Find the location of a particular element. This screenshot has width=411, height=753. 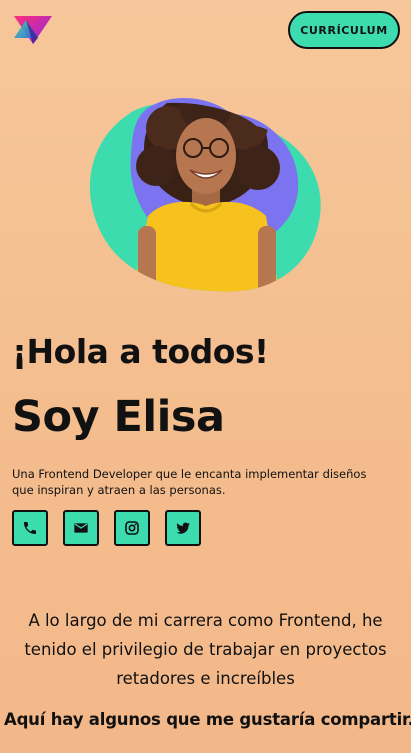

curriculum-button: CURRÍCULUM is located at coordinates (344, 30).